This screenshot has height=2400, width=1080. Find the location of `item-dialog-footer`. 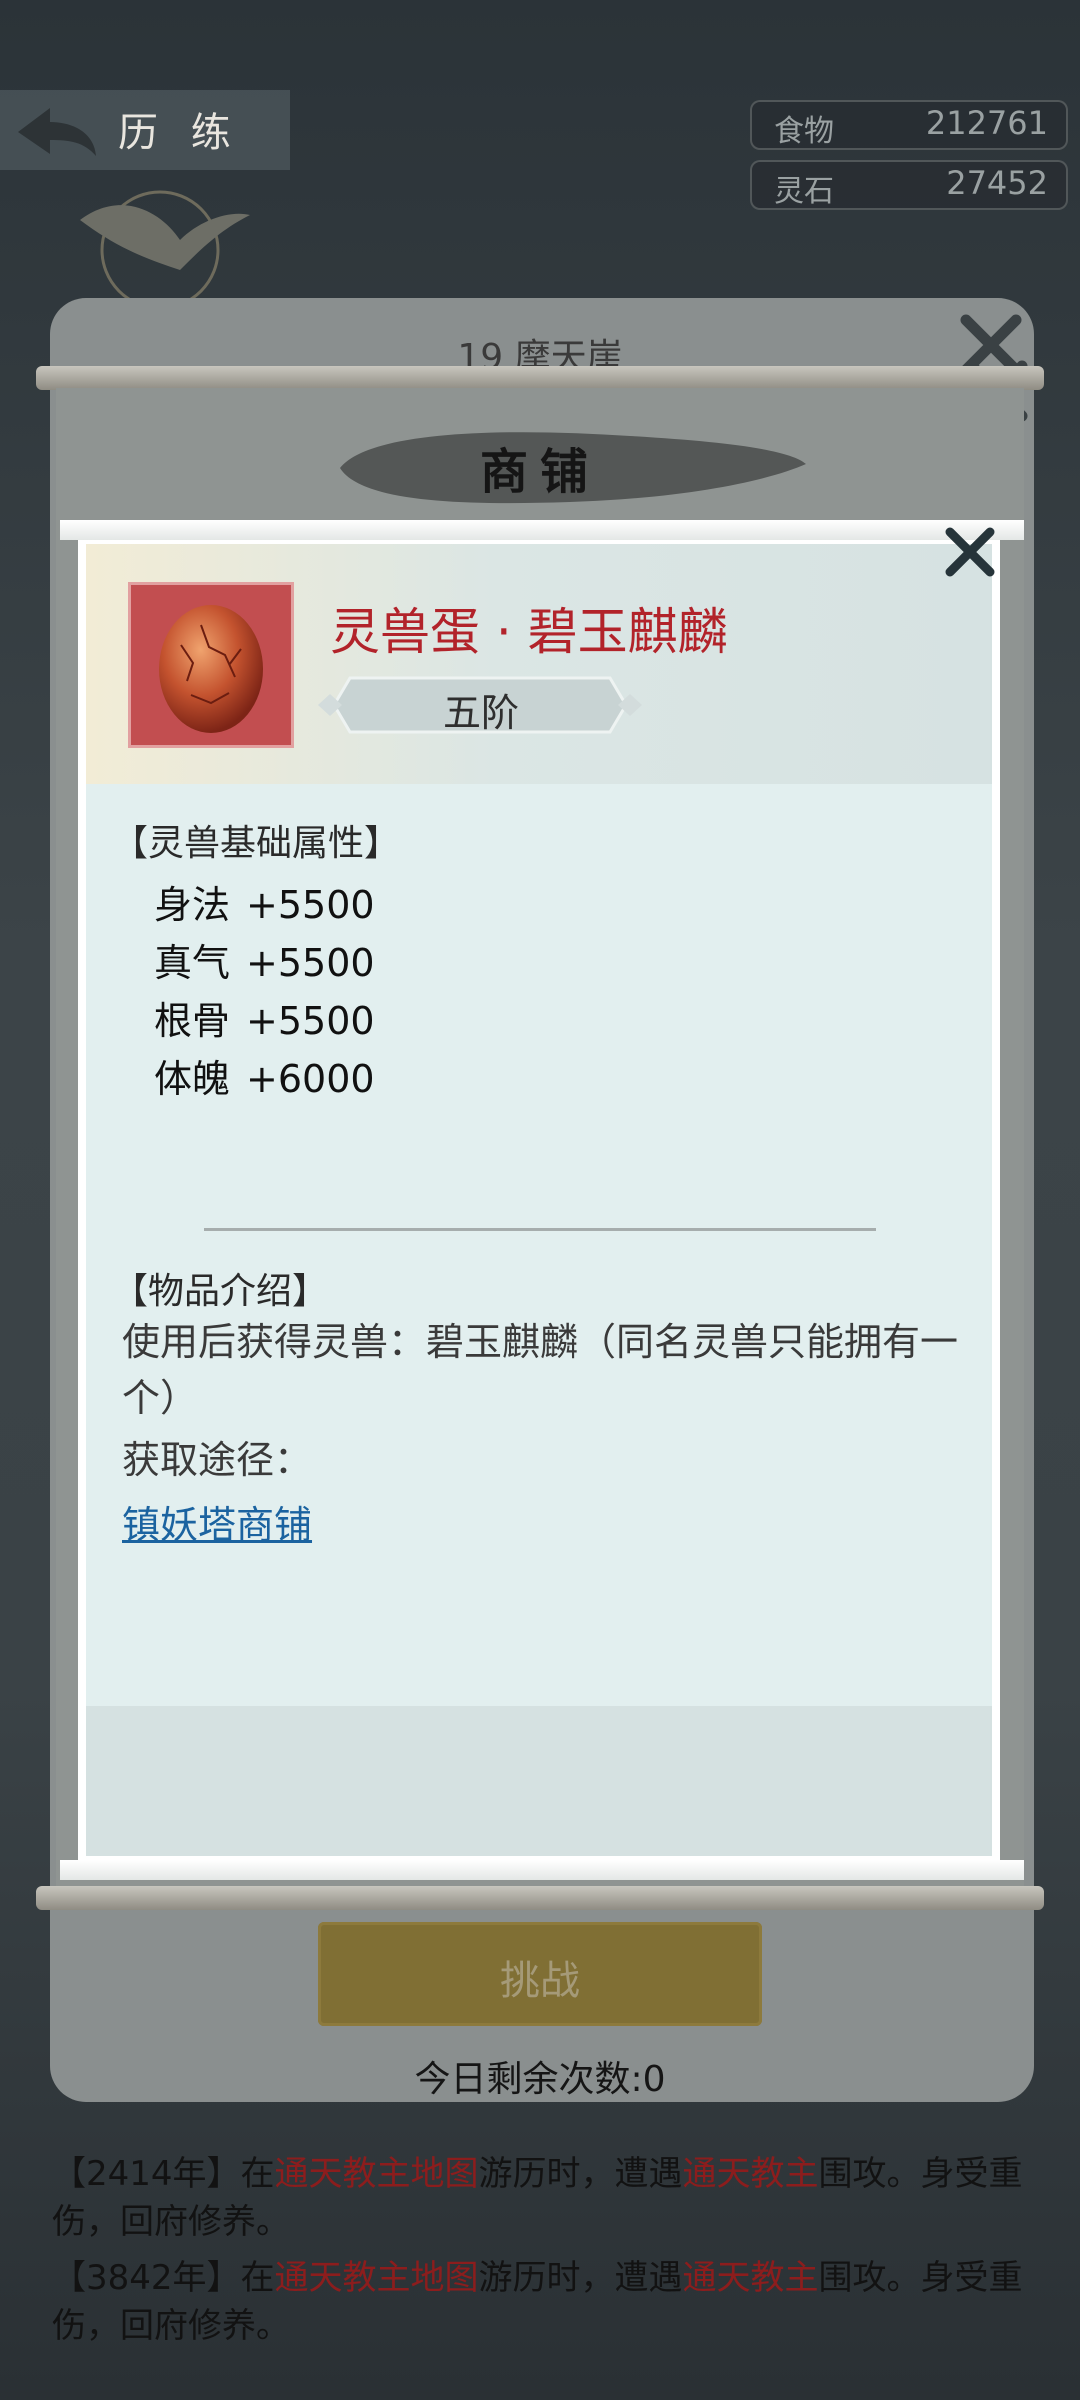

item-dialog-footer is located at coordinates (539, 1781).